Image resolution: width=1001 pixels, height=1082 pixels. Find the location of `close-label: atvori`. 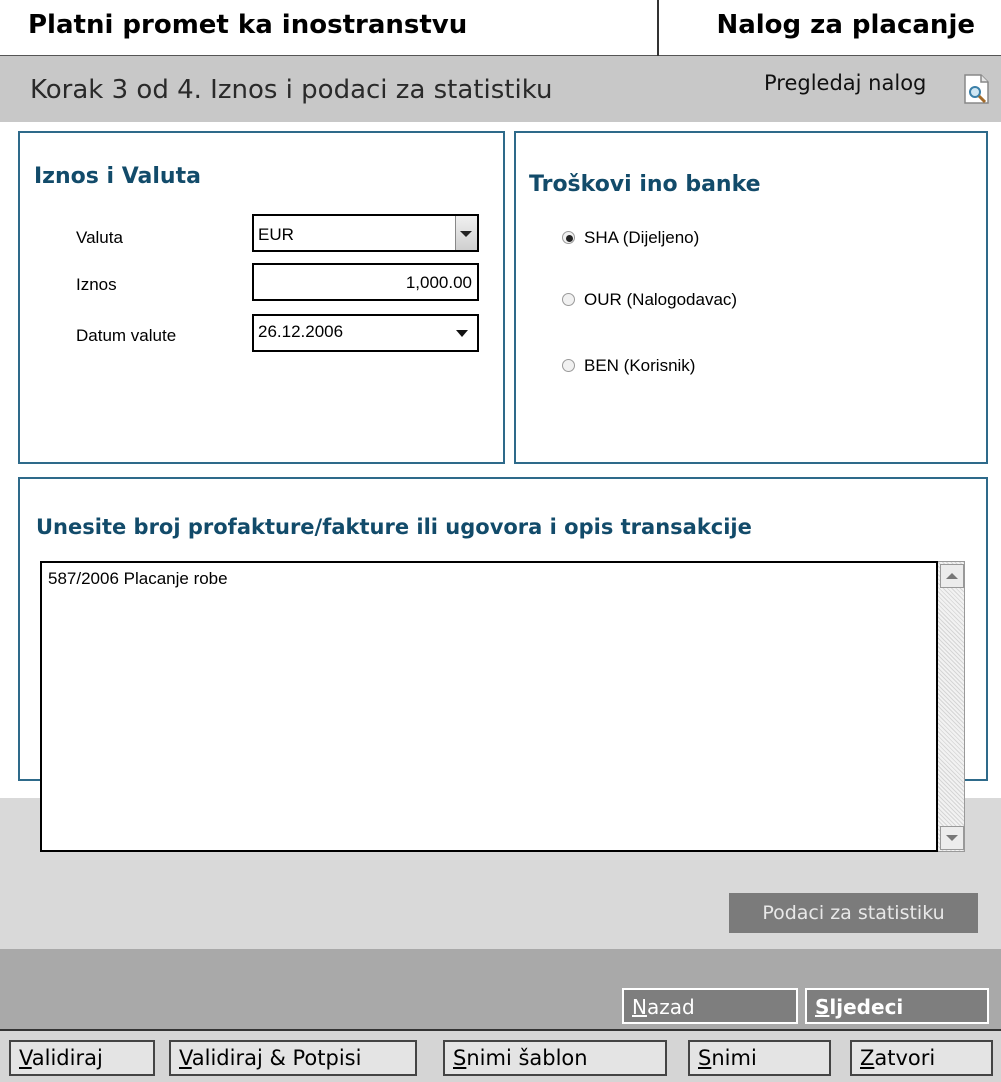

close-label: atvori is located at coordinates (905, 1058).